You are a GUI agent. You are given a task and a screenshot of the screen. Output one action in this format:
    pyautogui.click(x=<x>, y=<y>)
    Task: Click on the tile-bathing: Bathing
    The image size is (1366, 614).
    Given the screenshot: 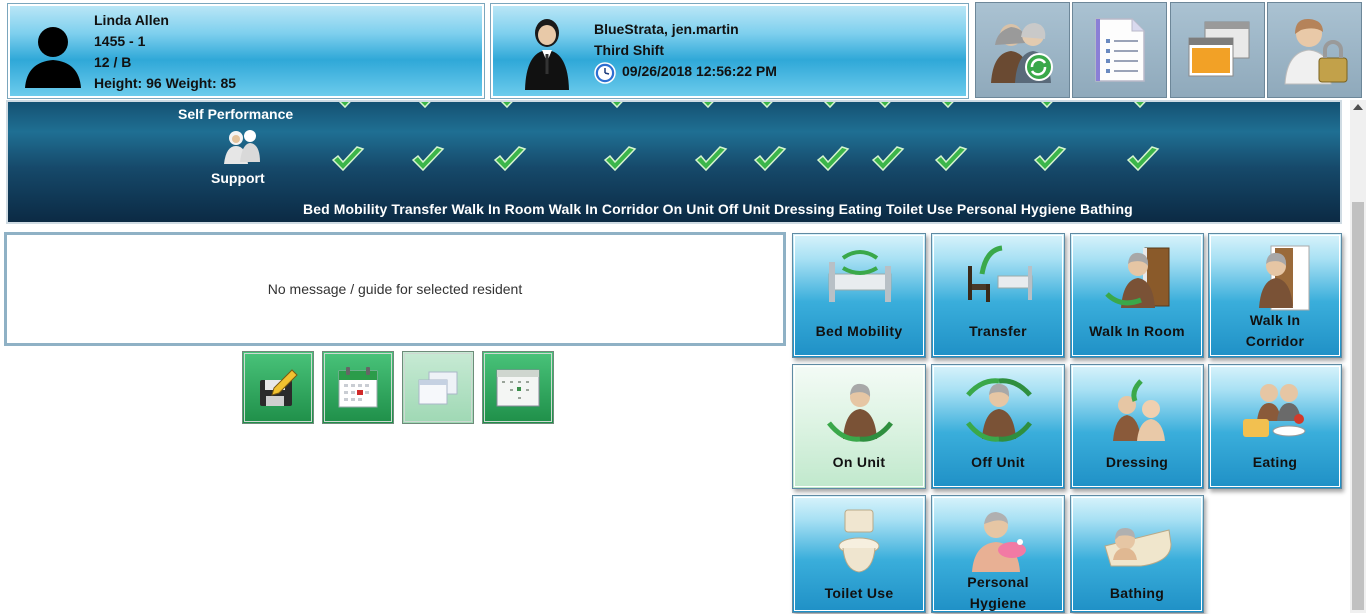 What is the action you would take?
    pyautogui.click(x=1137, y=554)
    